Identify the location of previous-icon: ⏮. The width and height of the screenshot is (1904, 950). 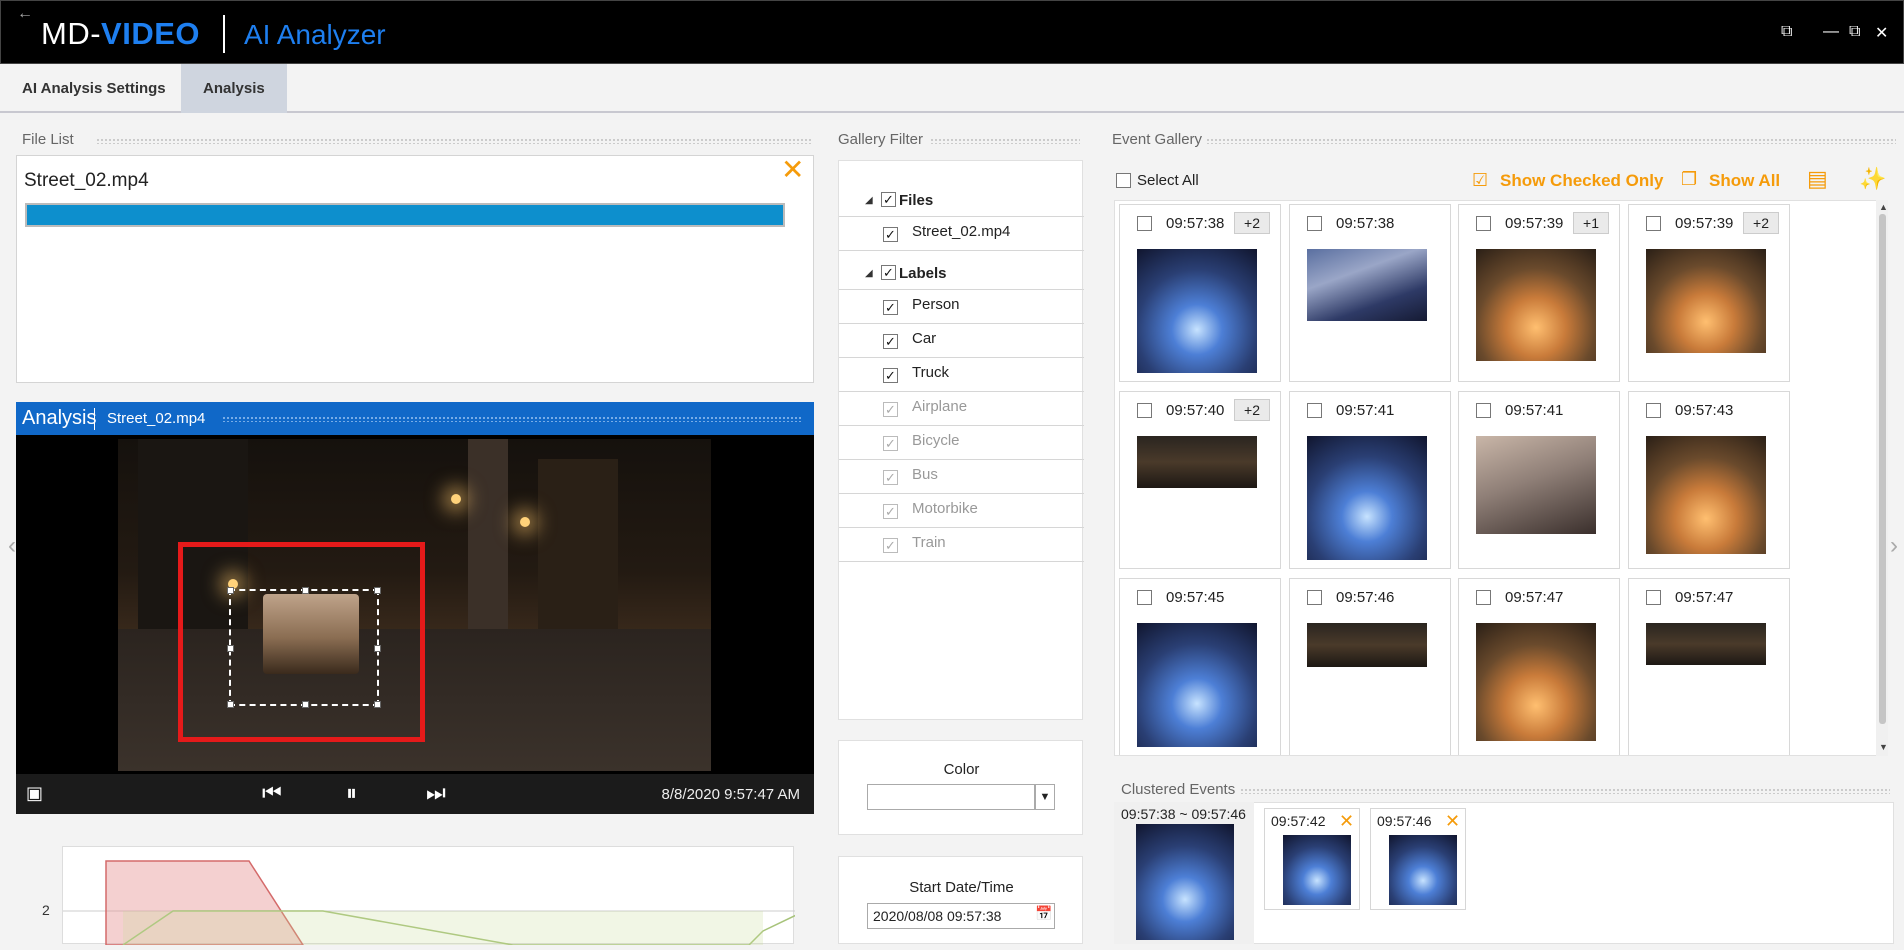
(272, 793).